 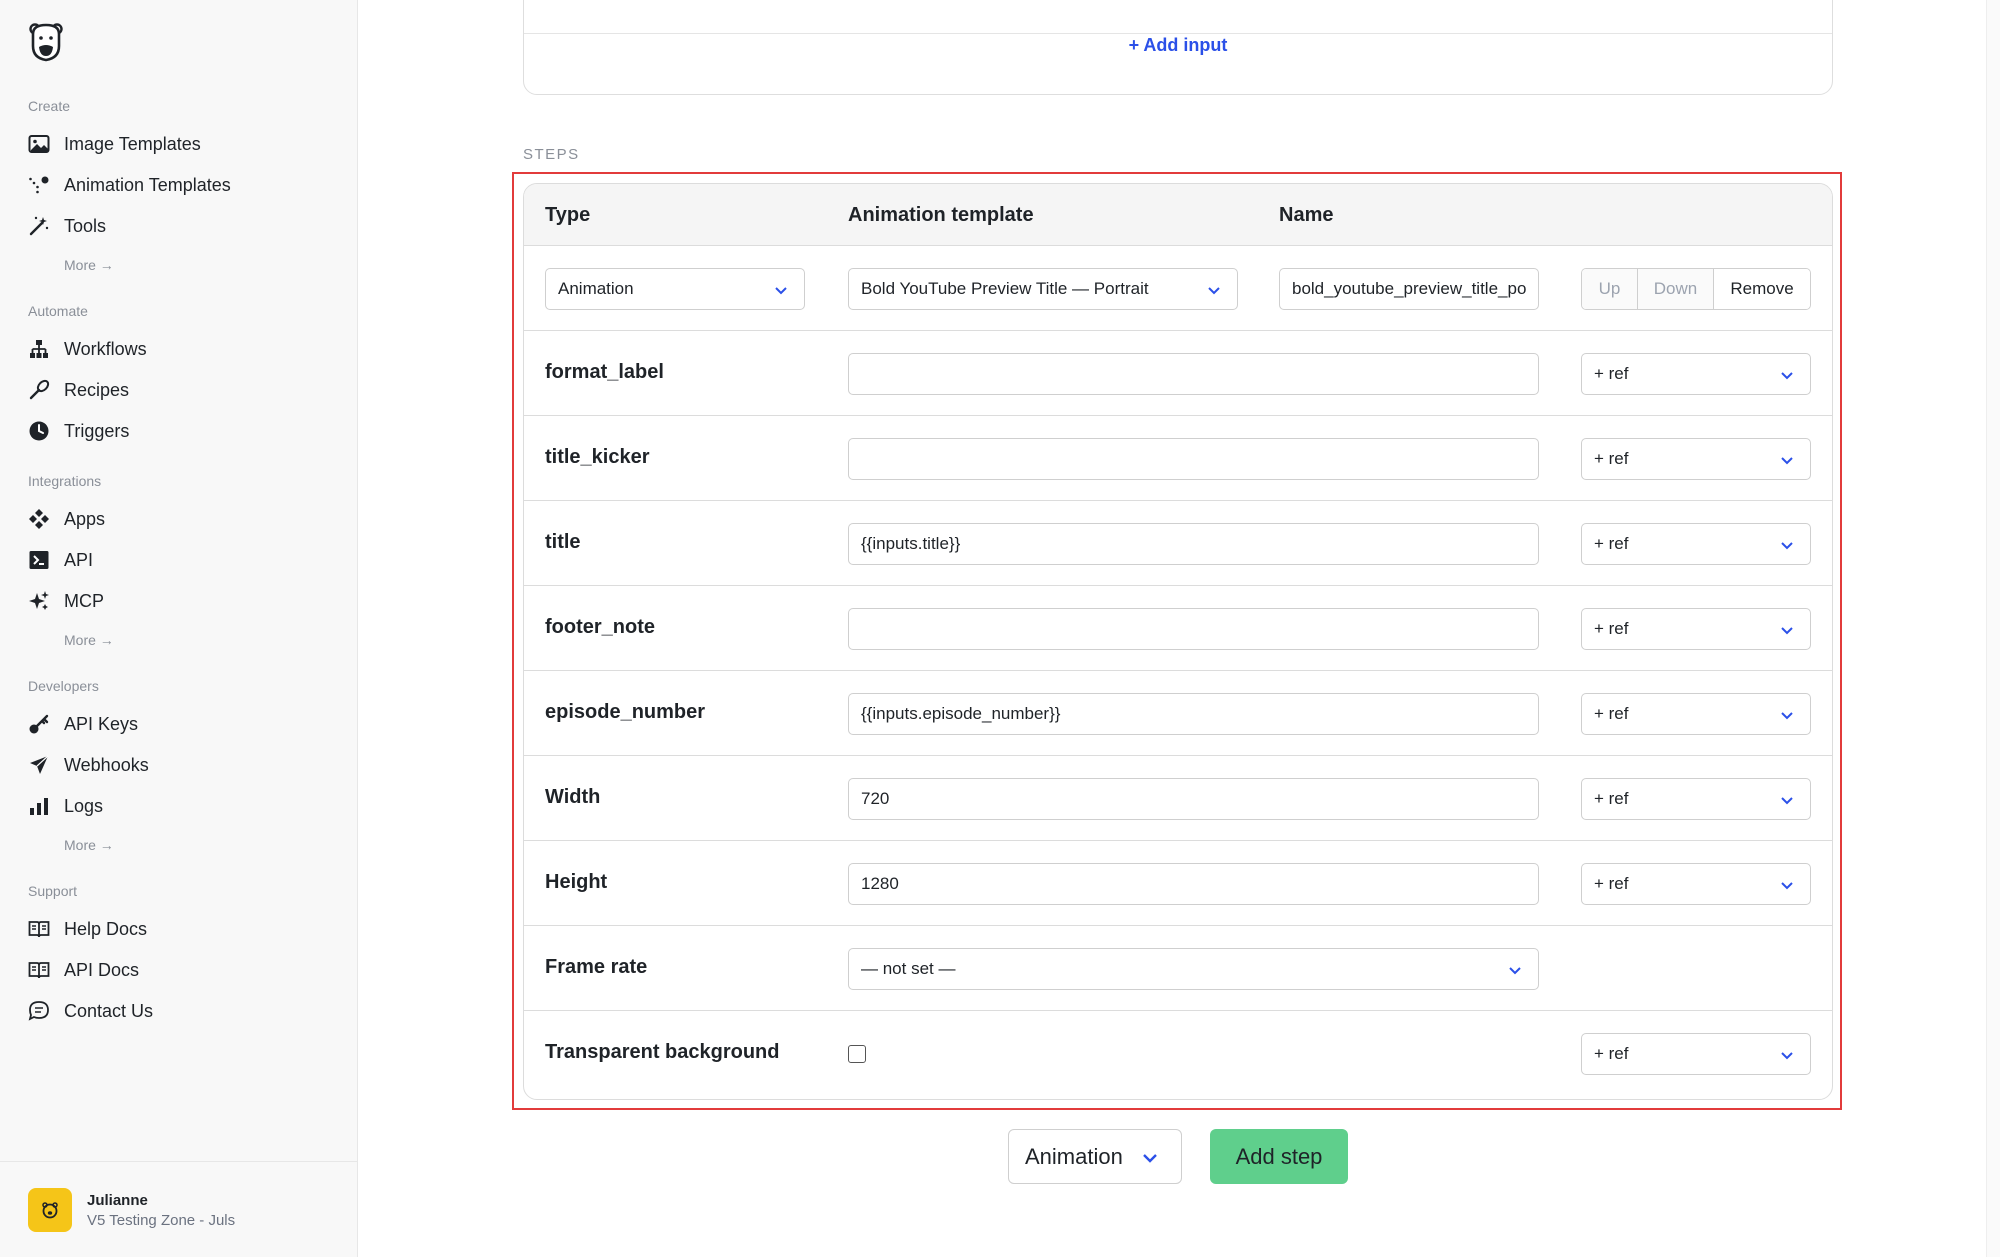 I want to click on param-input: {{inputs.episode_number}}, so click(x=1193, y=714).